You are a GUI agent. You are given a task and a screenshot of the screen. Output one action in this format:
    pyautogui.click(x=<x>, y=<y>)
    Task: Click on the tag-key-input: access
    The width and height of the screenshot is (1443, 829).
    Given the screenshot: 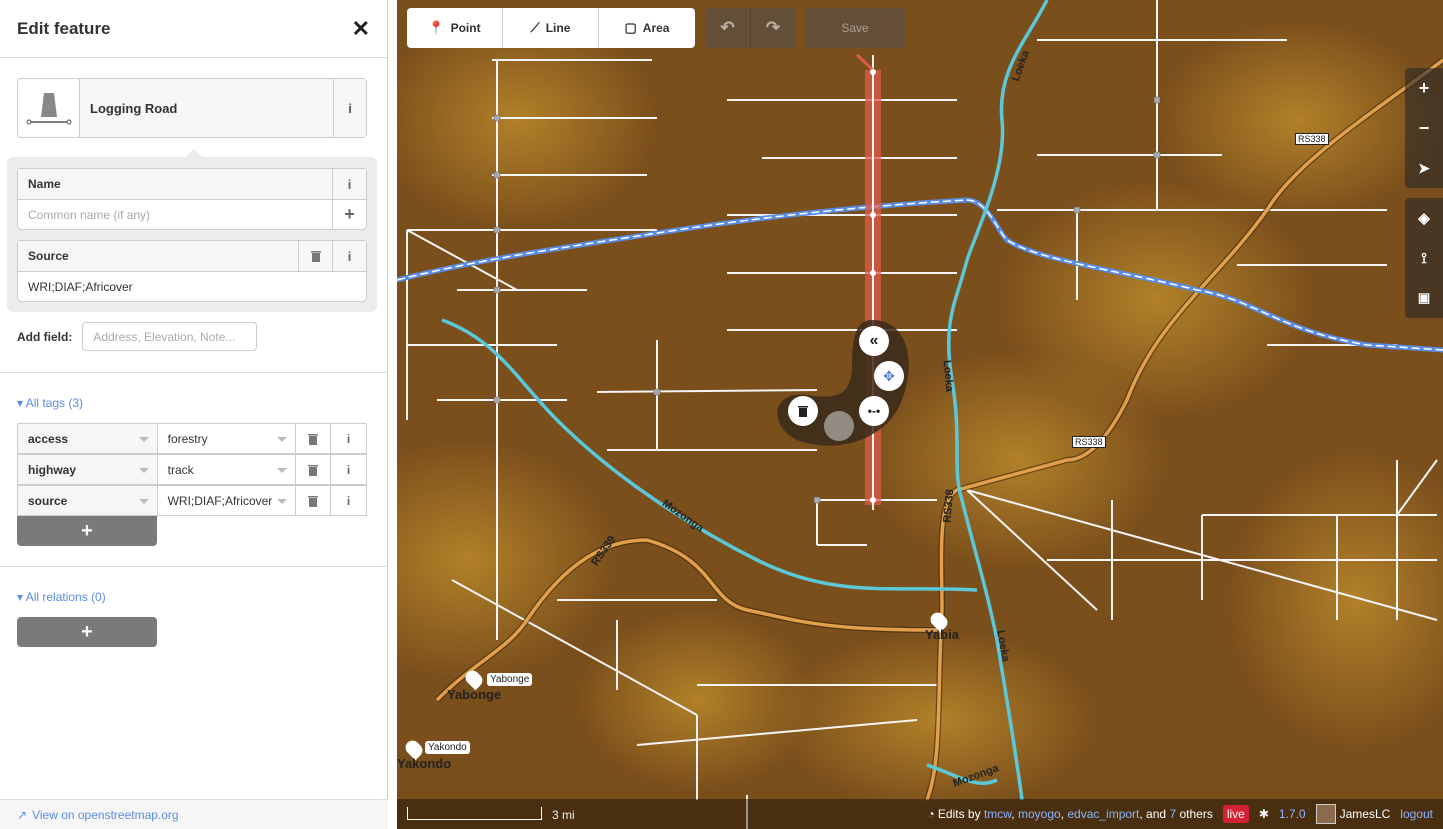 What is the action you would take?
    pyautogui.click(x=88, y=438)
    